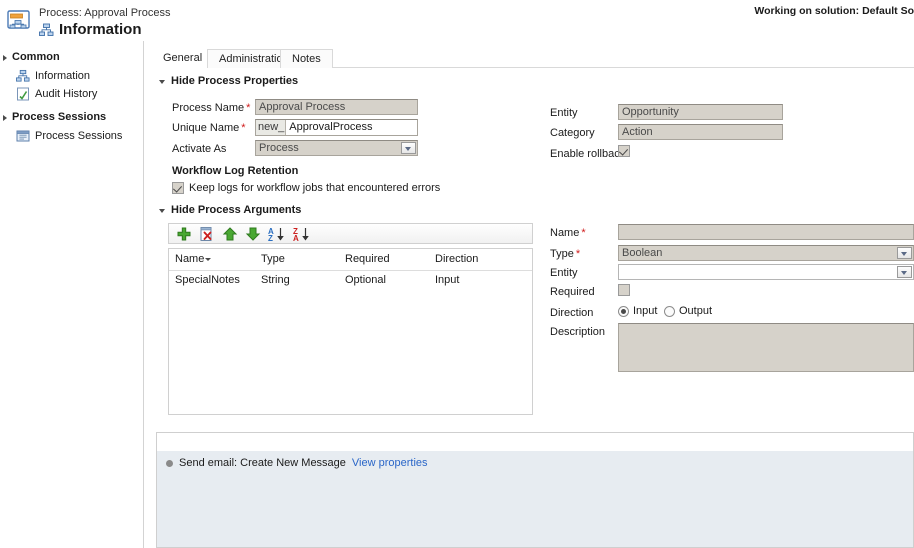 The height and width of the screenshot is (548, 914). I want to click on argument-name-label: Name *, so click(568, 233).